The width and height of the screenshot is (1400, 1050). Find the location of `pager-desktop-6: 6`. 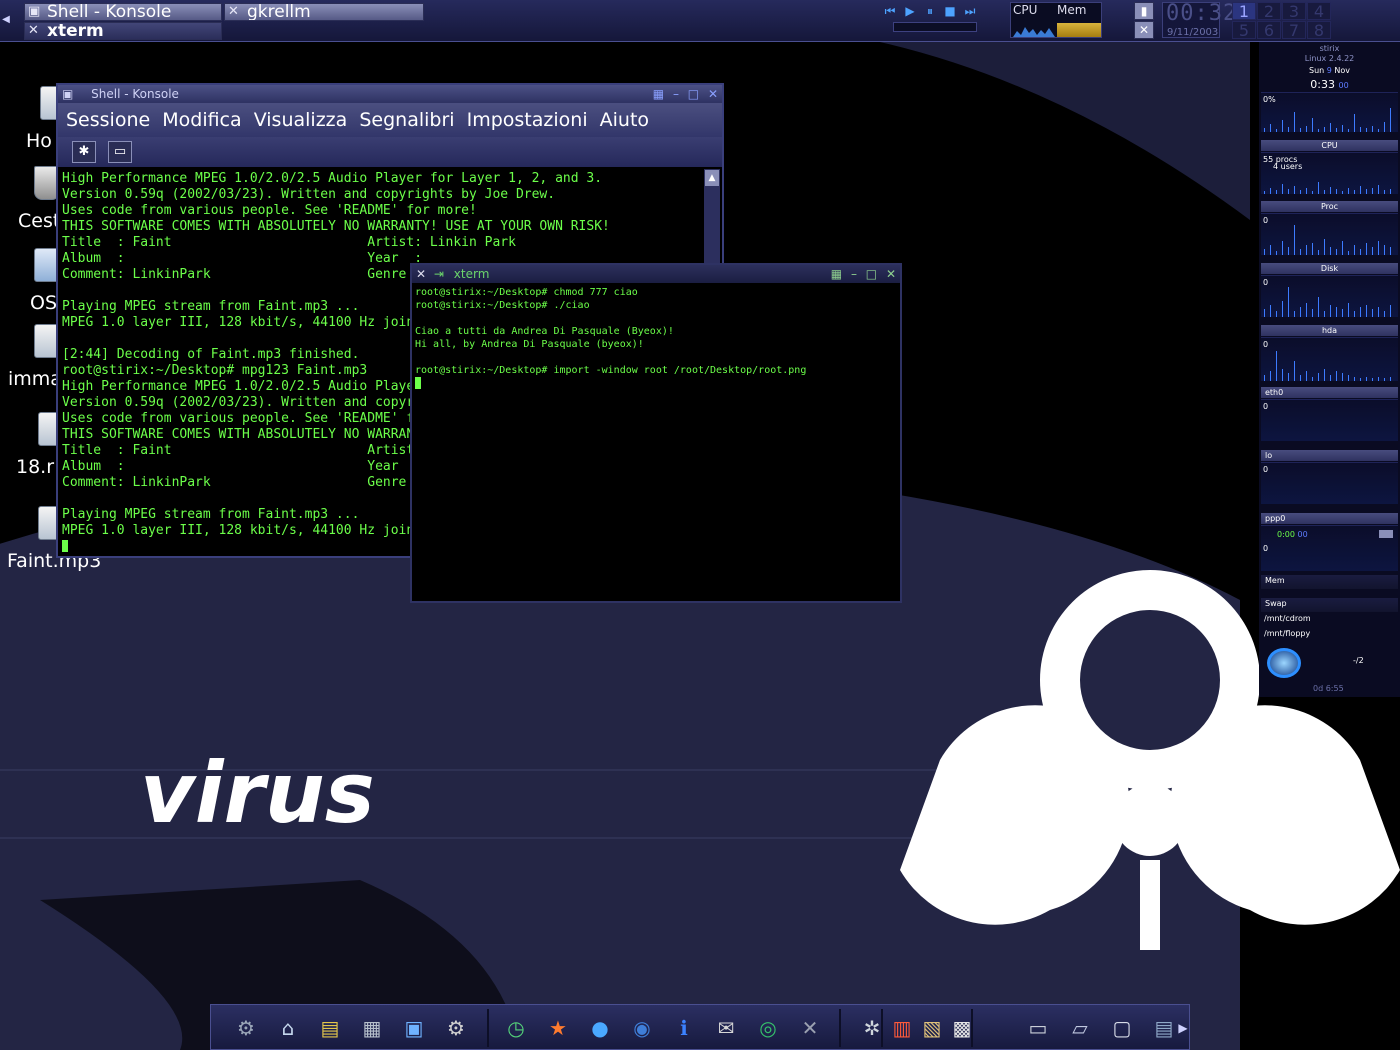

pager-desktop-6: 6 is located at coordinates (1269, 30).